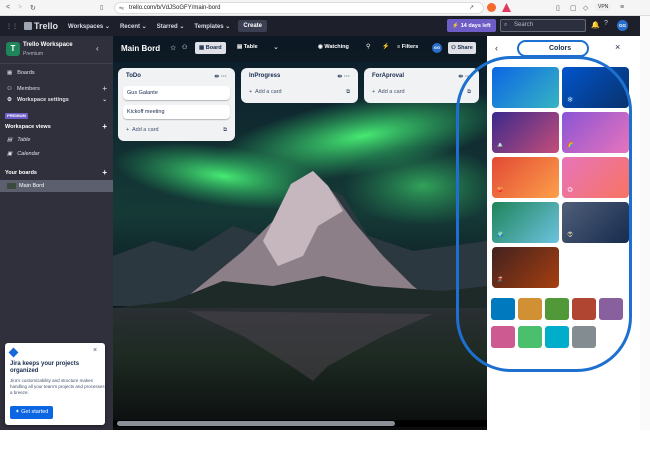  What do you see at coordinates (475, 25) in the screenshot?
I see `trial-label: 14 days left` at bounding box center [475, 25].